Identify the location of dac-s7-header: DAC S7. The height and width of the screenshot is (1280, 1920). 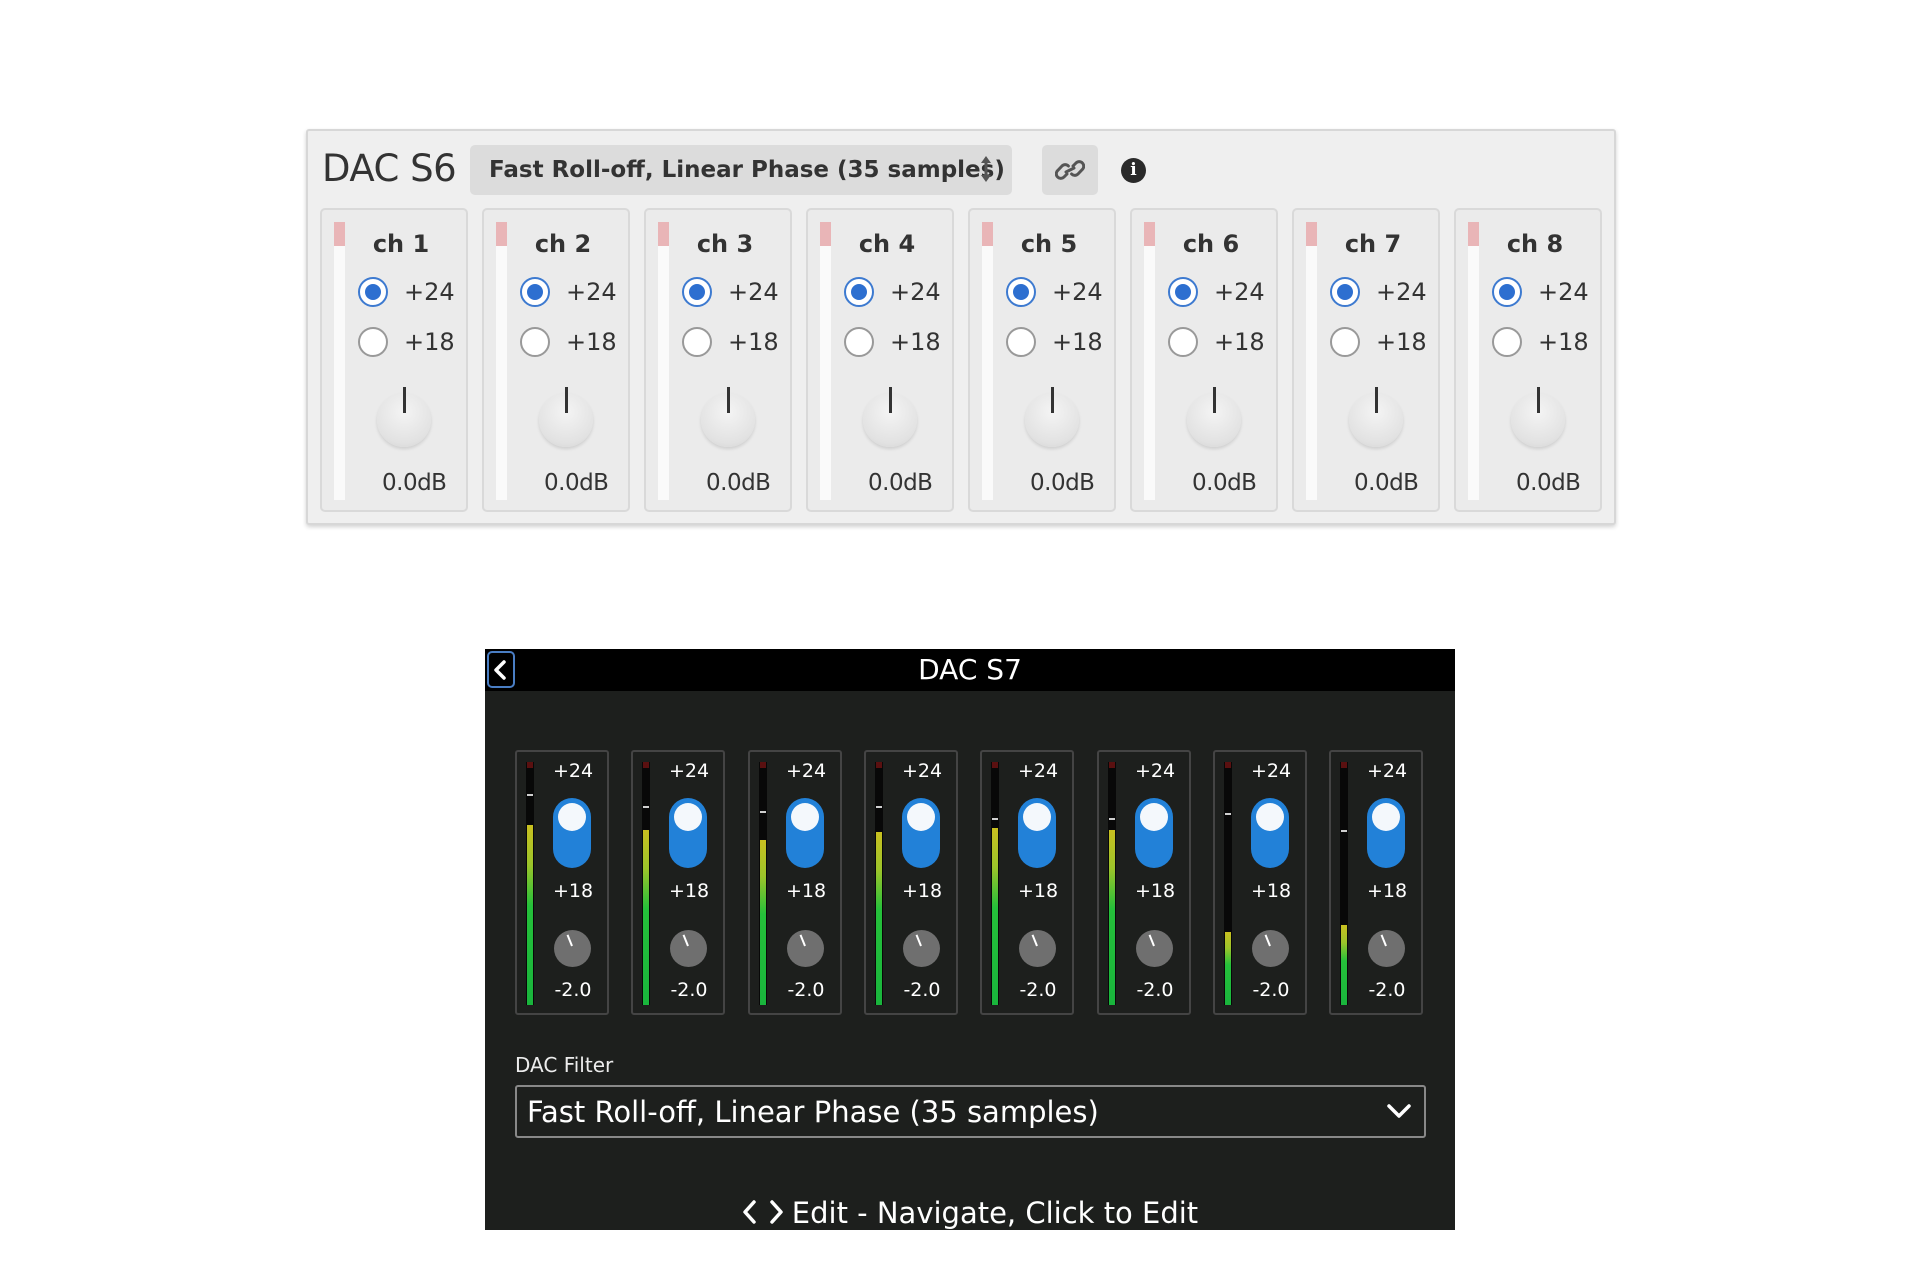
(970, 670).